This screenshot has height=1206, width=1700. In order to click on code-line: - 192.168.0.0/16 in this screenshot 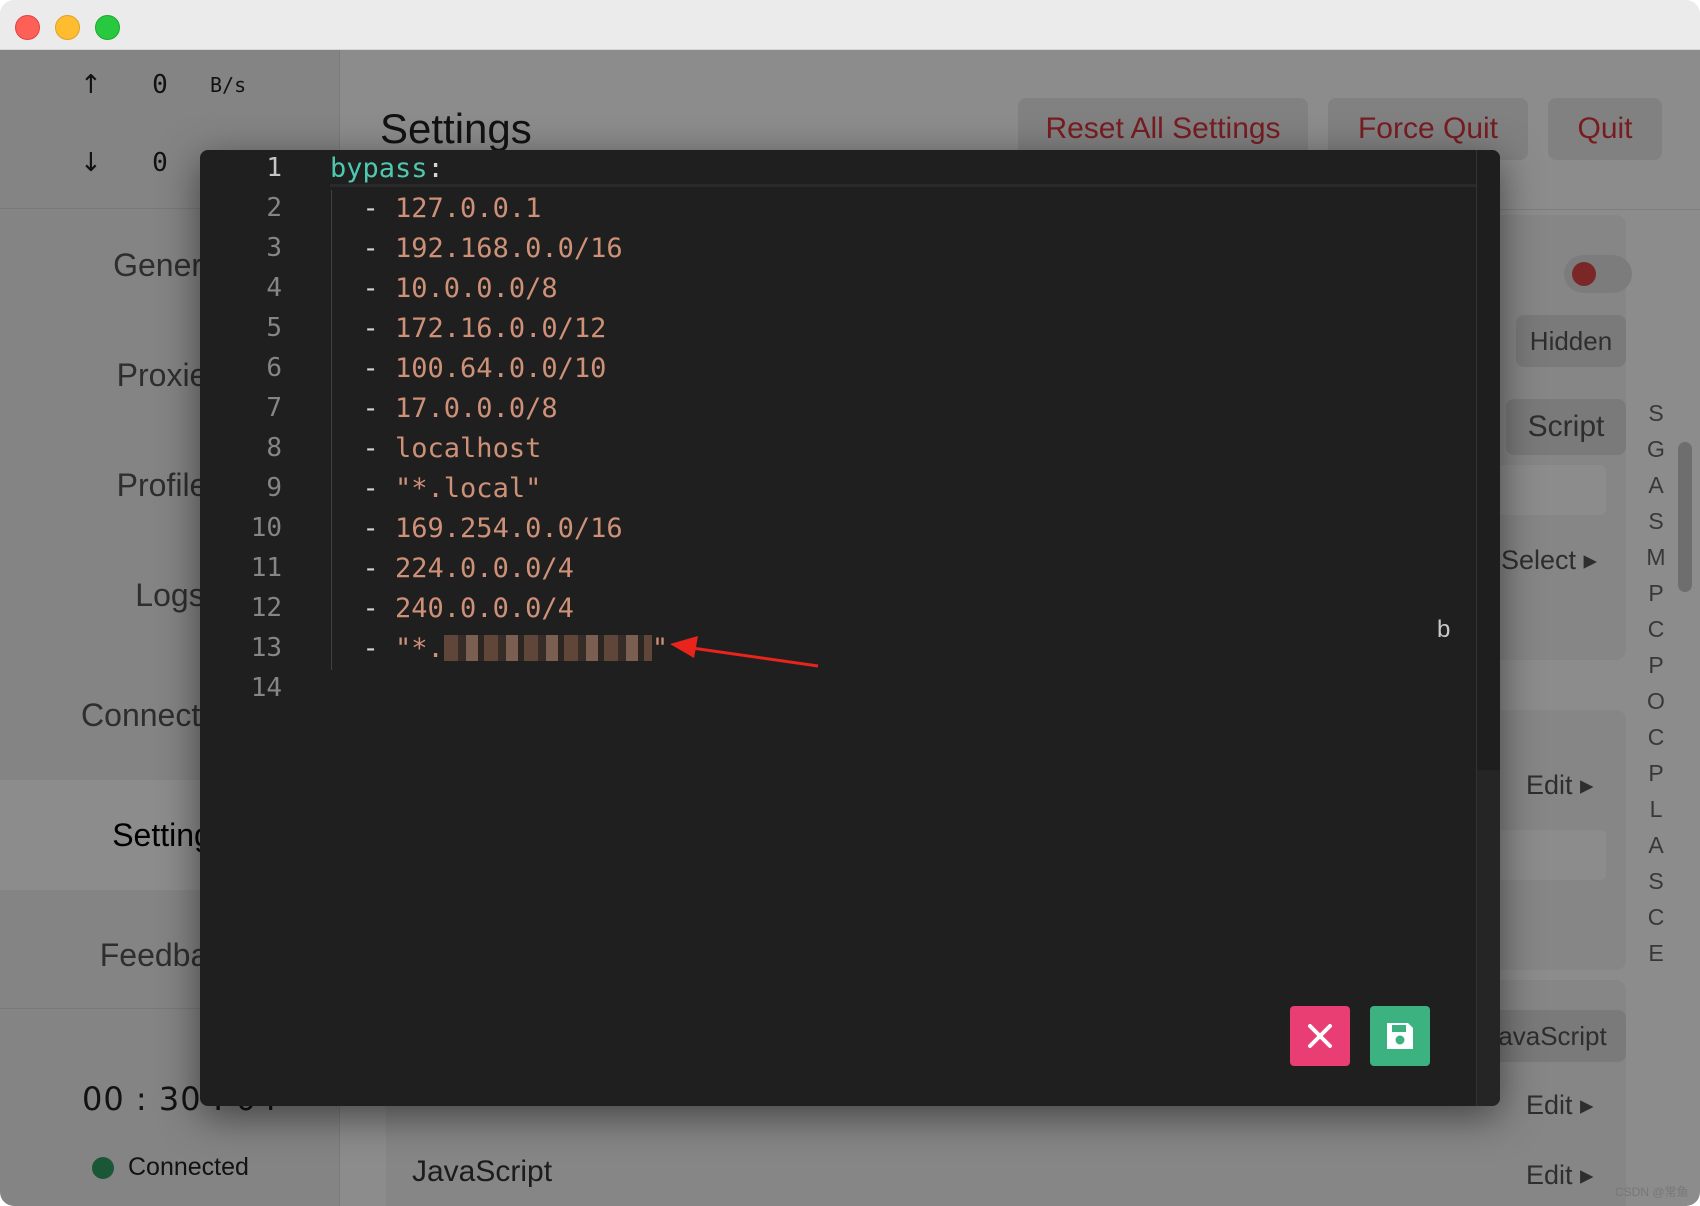, I will do `click(476, 248)`.